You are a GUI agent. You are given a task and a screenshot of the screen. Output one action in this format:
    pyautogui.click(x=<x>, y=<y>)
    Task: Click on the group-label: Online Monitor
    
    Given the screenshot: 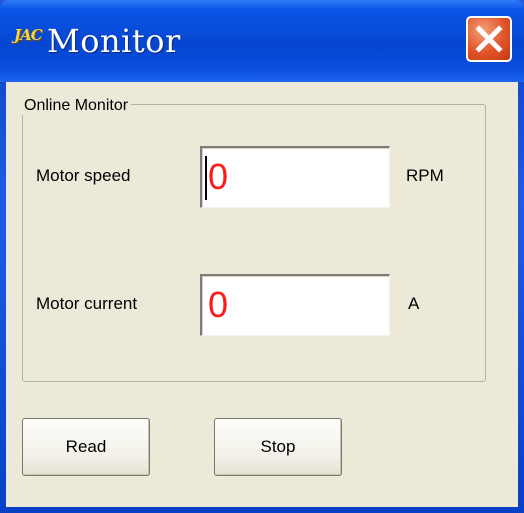 What is the action you would take?
    pyautogui.click(x=76, y=106)
    